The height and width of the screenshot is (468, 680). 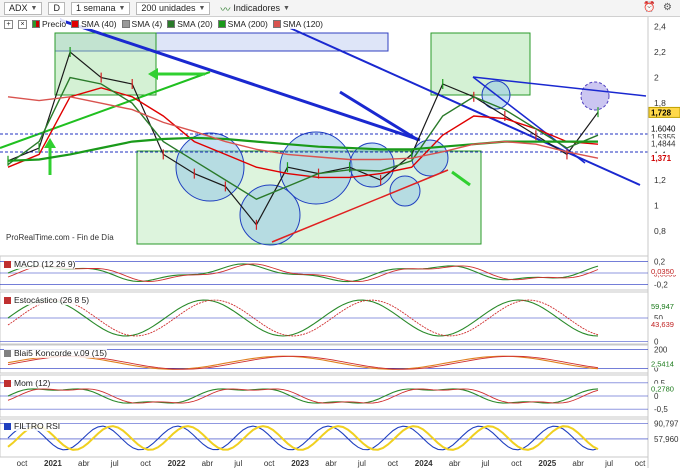 What do you see at coordinates (276, 24) in the screenshot?
I see `sma120-swatch-icon` at bounding box center [276, 24].